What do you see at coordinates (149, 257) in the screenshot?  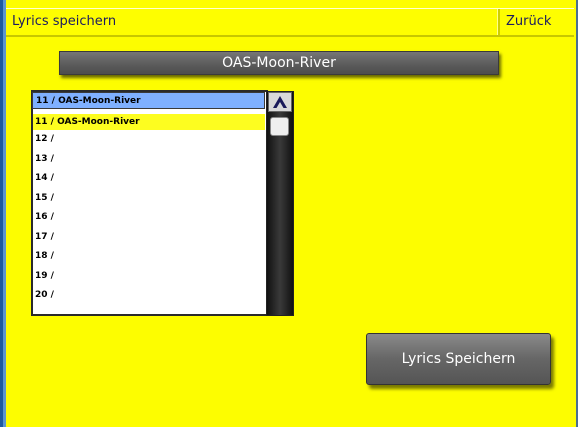 I see `list-item: 18 /` at bounding box center [149, 257].